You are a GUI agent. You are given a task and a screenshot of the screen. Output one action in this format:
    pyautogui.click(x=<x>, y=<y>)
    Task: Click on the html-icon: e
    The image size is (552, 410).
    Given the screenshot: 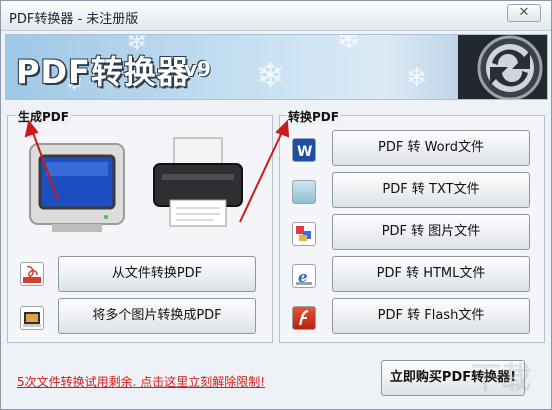 What is the action you would take?
    pyautogui.click(x=304, y=276)
    